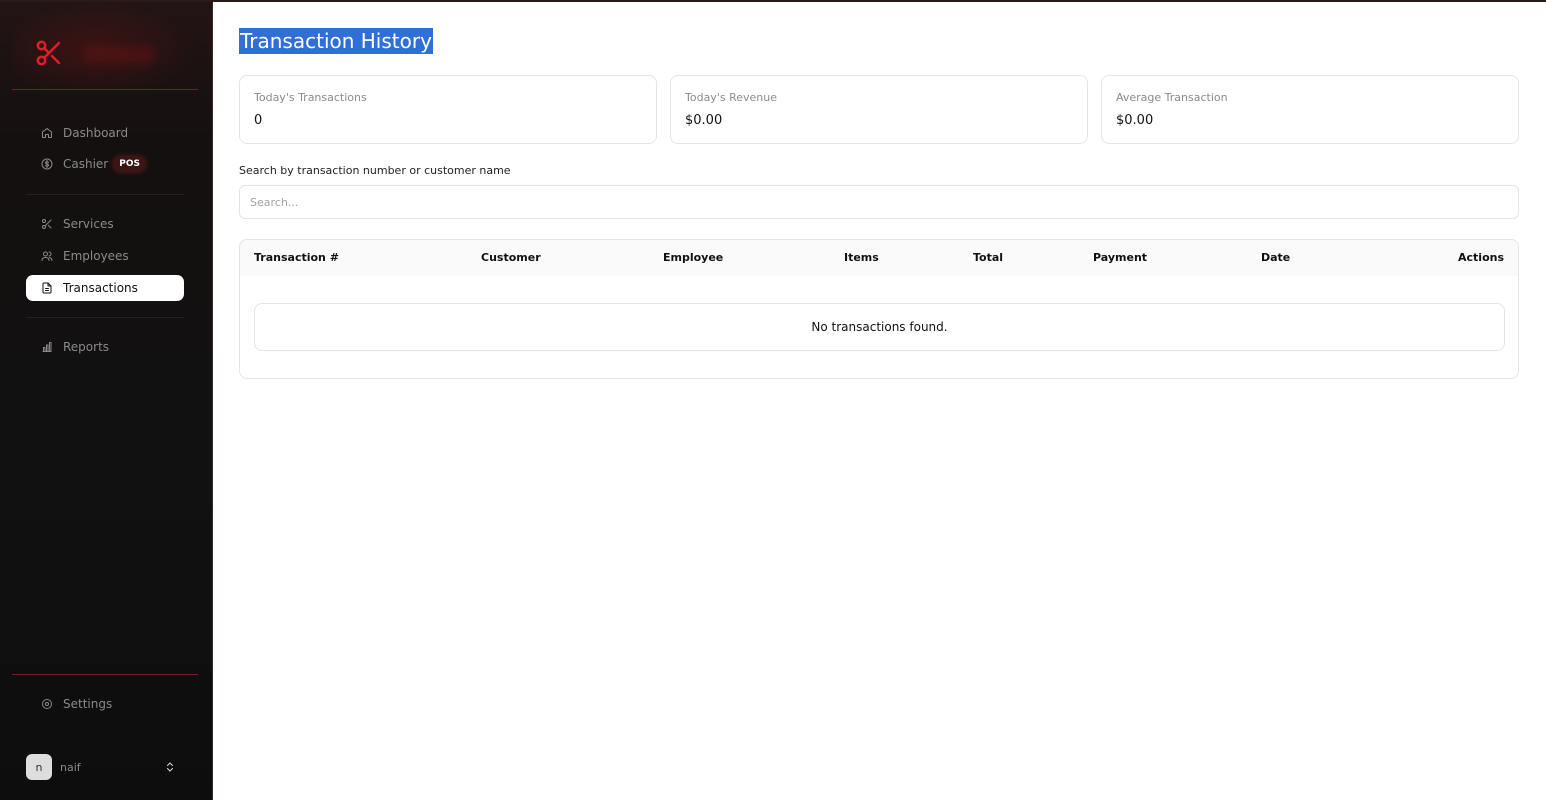 The width and height of the screenshot is (1546, 800). I want to click on stat-value: 0, so click(258, 120).